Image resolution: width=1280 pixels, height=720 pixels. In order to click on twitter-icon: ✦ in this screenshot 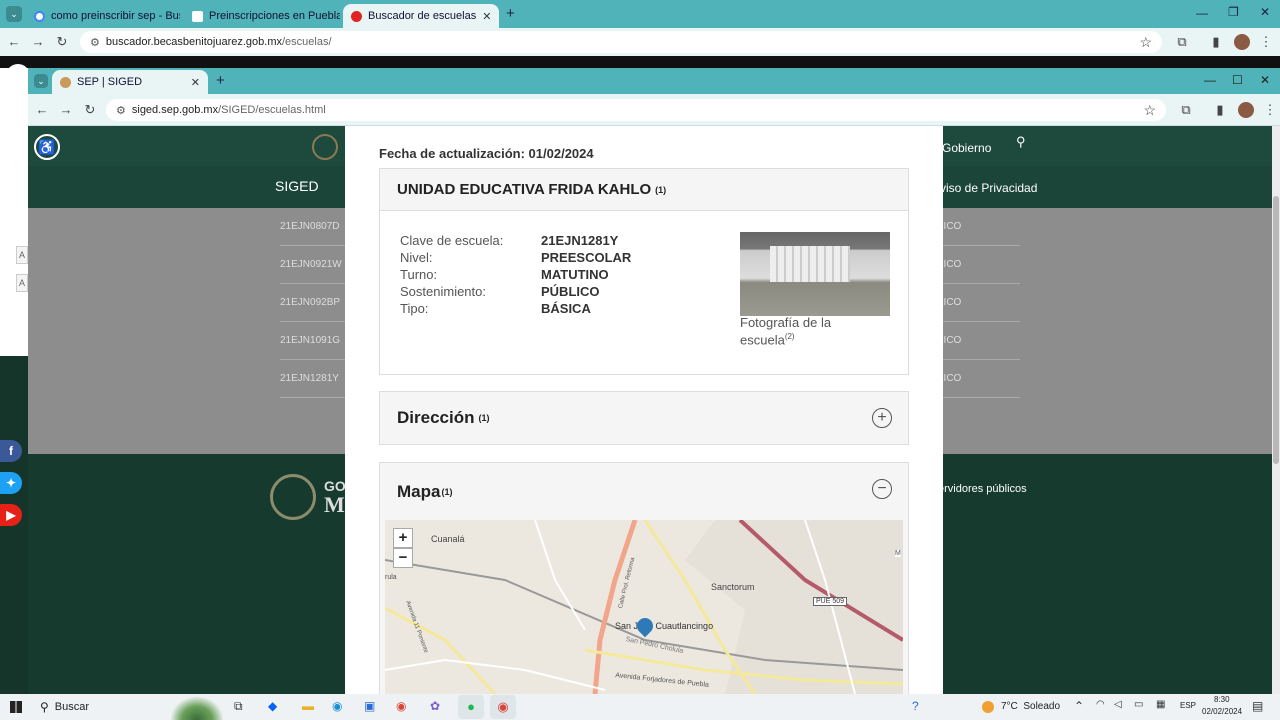, I will do `click(11, 483)`.